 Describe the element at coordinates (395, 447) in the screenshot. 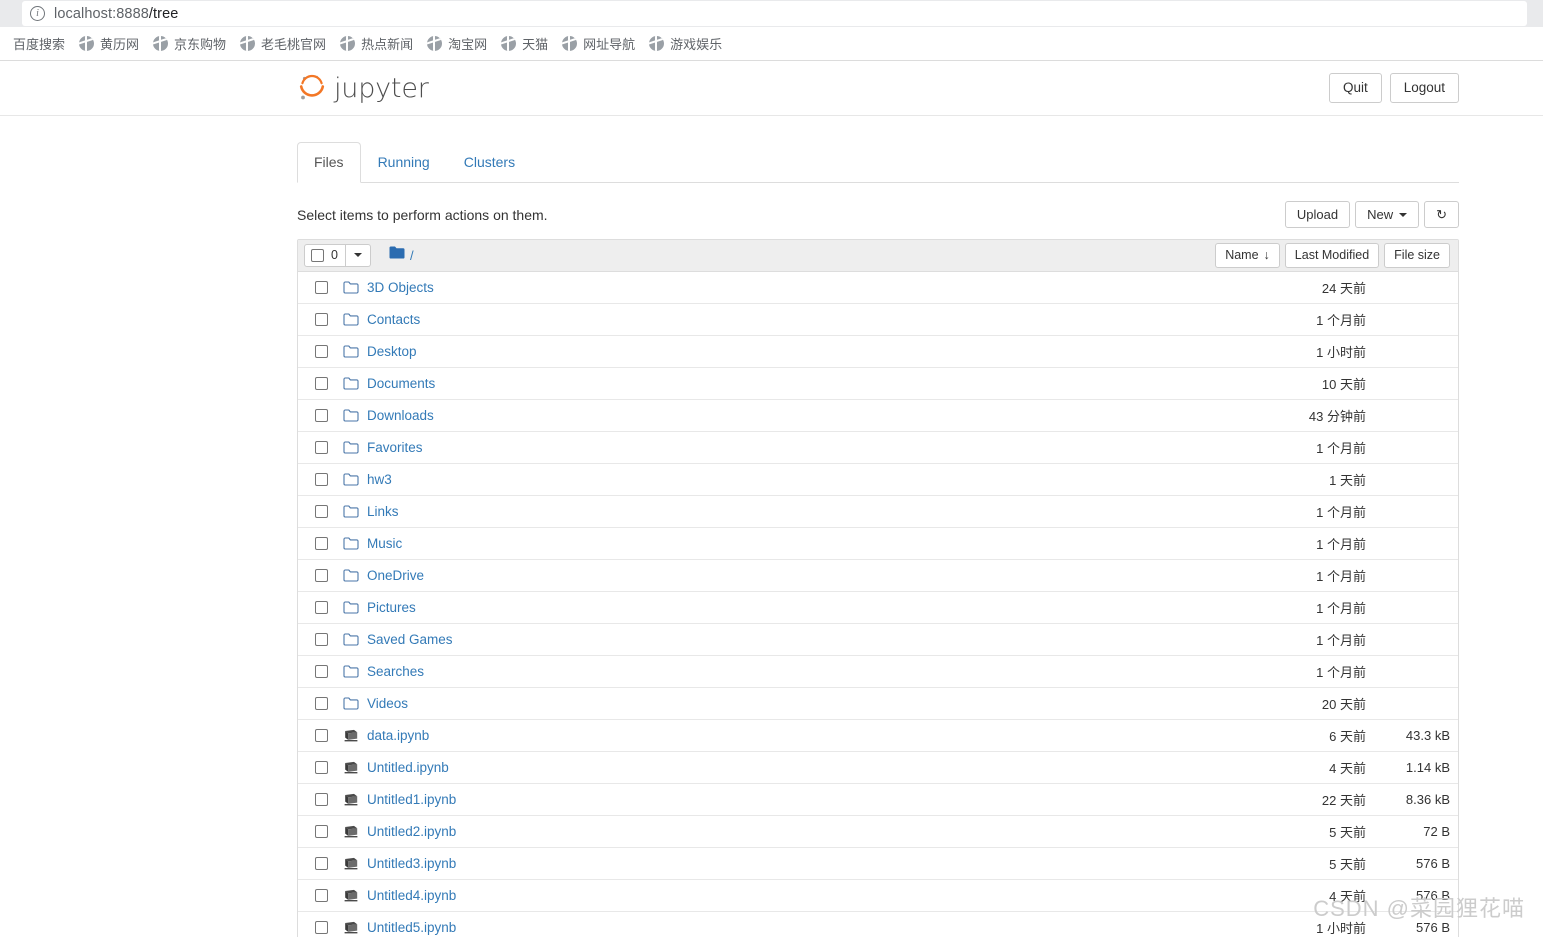

I see `file-name-link: Favorites` at that location.